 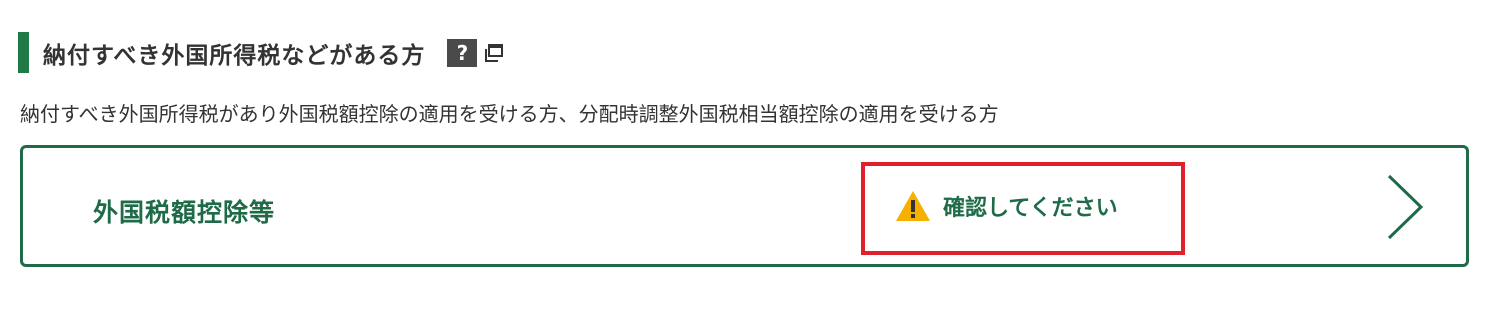 I want to click on status-text: 確認してください, so click(x=1030, y=208).